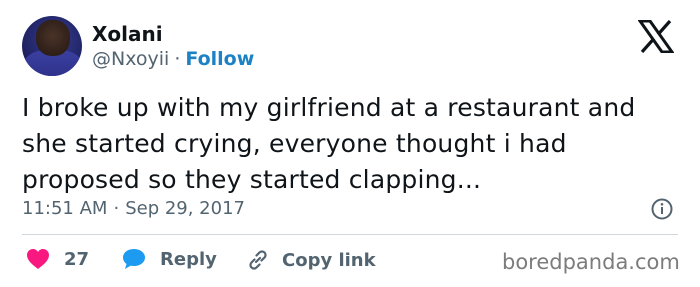  Describe the element at coordinates (127, 34) in the screenshot. I see `author-name: Xolani` at that location.